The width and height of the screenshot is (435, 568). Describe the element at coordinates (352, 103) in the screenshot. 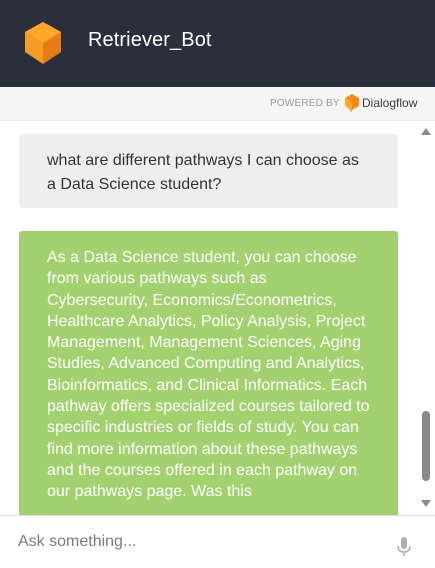

I see `dialogflow-icon` at that location.